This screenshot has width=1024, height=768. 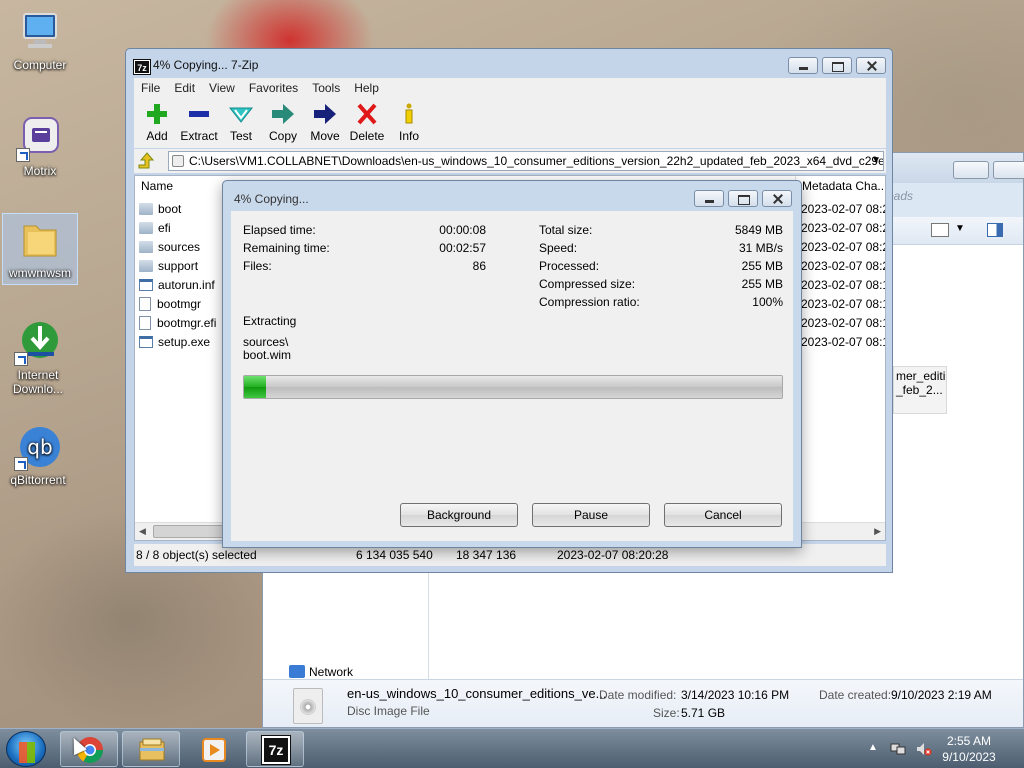 What do you see at coordinates (146, 266) in the screenshot?
I see `folder-icon` at bounding box center [146, 266].